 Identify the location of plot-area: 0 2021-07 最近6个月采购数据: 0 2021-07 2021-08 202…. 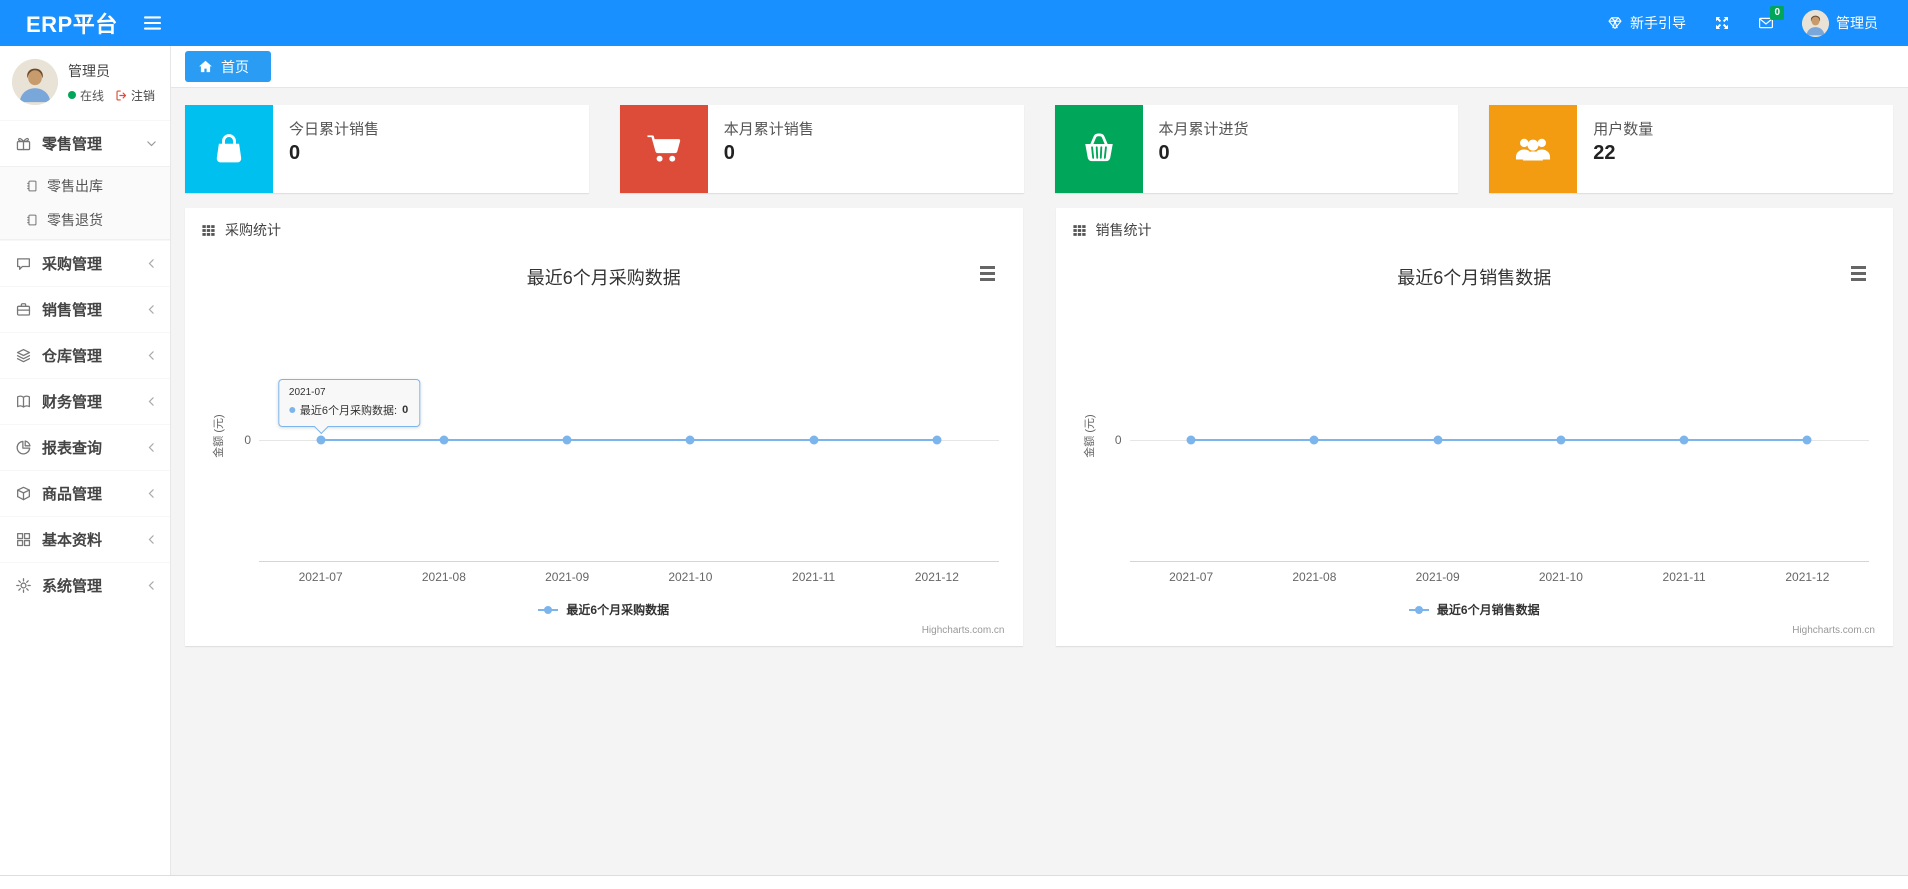
(621, 446).